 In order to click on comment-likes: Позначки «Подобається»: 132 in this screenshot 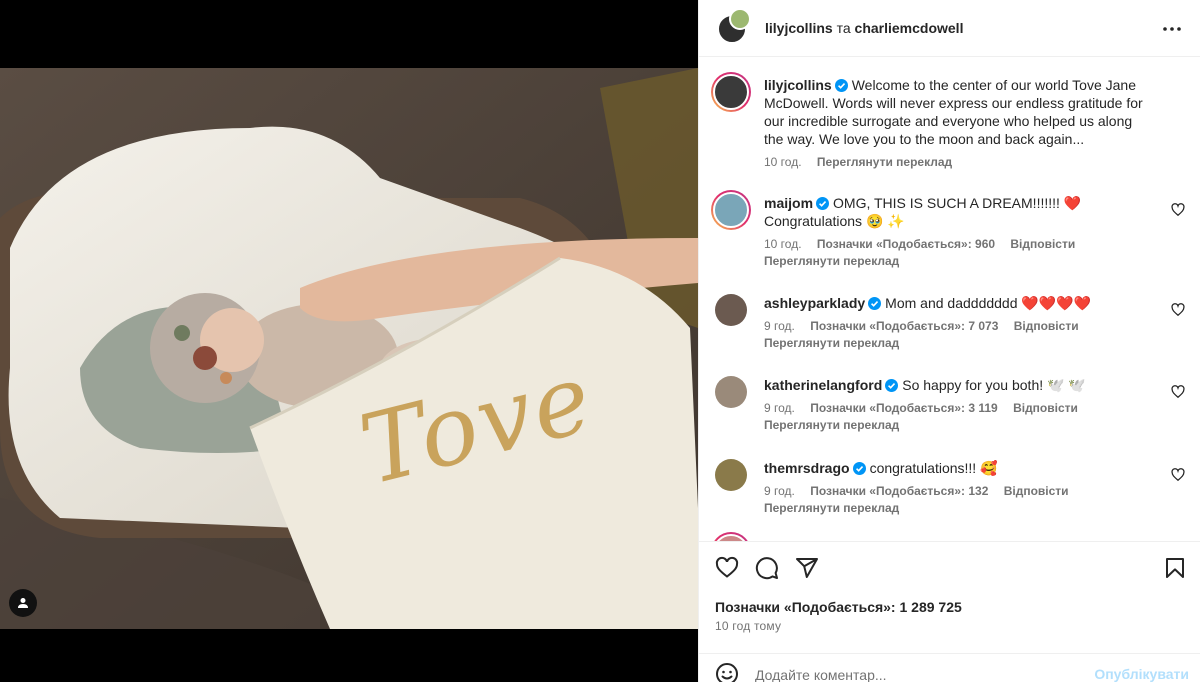, I will do `click(899, 491)`.